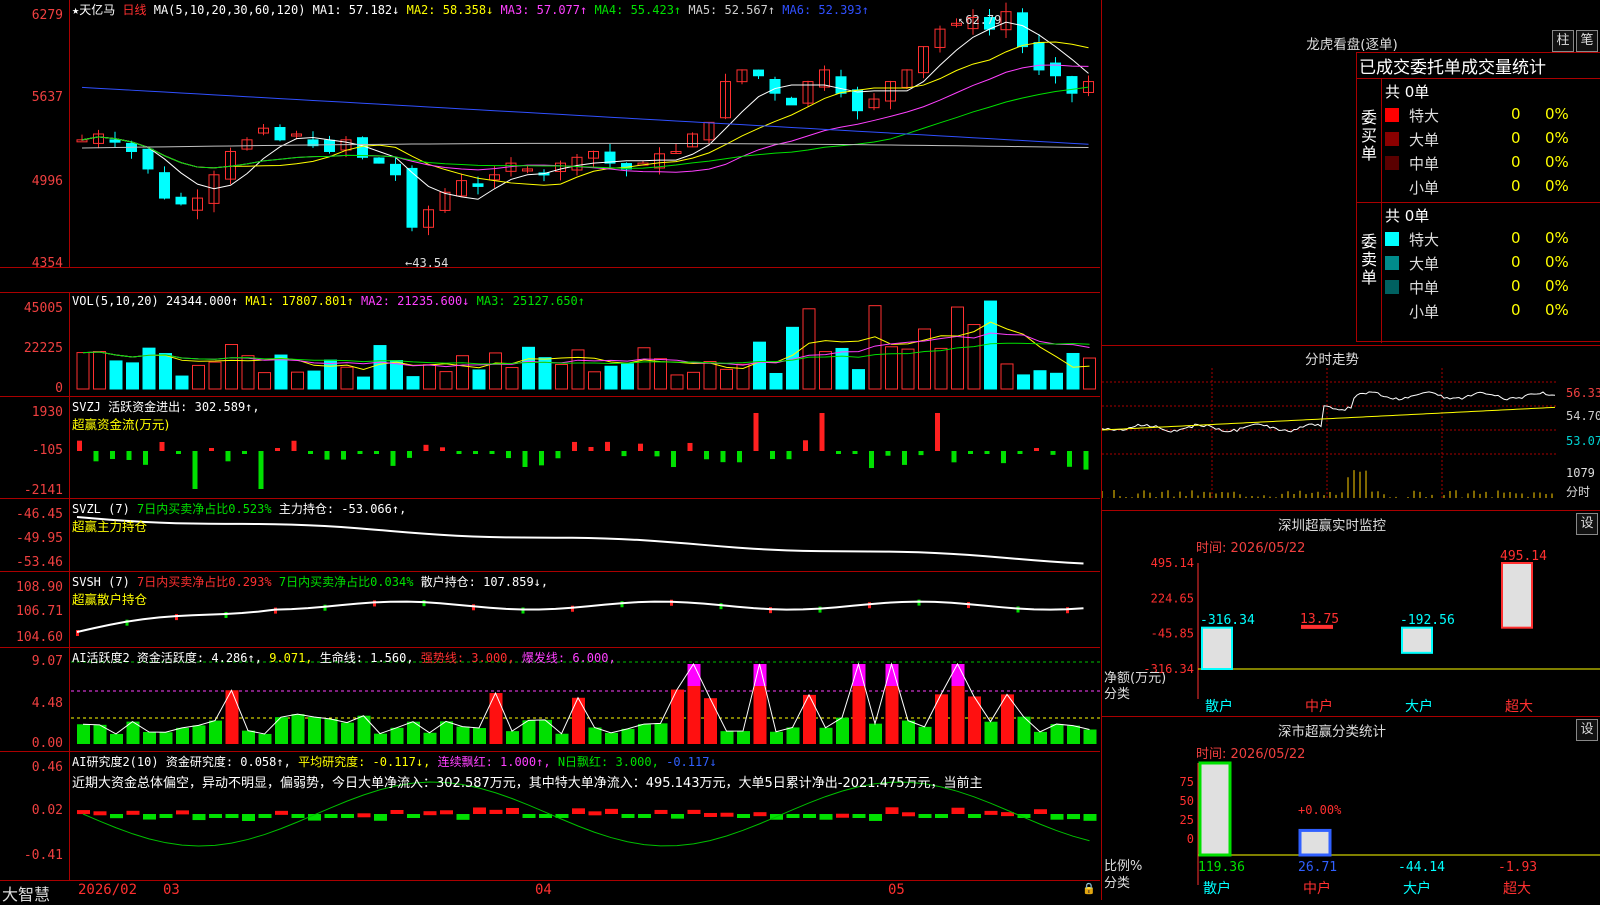 The height and width of the screenshot is (905, 1600). I want to click on lhb-title: 龙虎看盘(逐单), so click(1352, 45).